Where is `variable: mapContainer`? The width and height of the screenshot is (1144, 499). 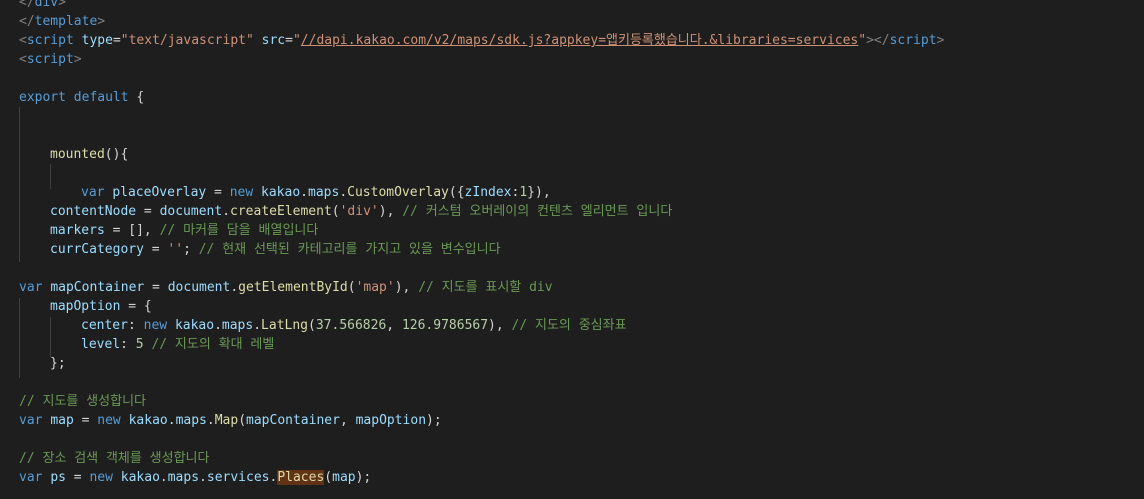
variable: mapContainer is located at coordinates (97, 287).